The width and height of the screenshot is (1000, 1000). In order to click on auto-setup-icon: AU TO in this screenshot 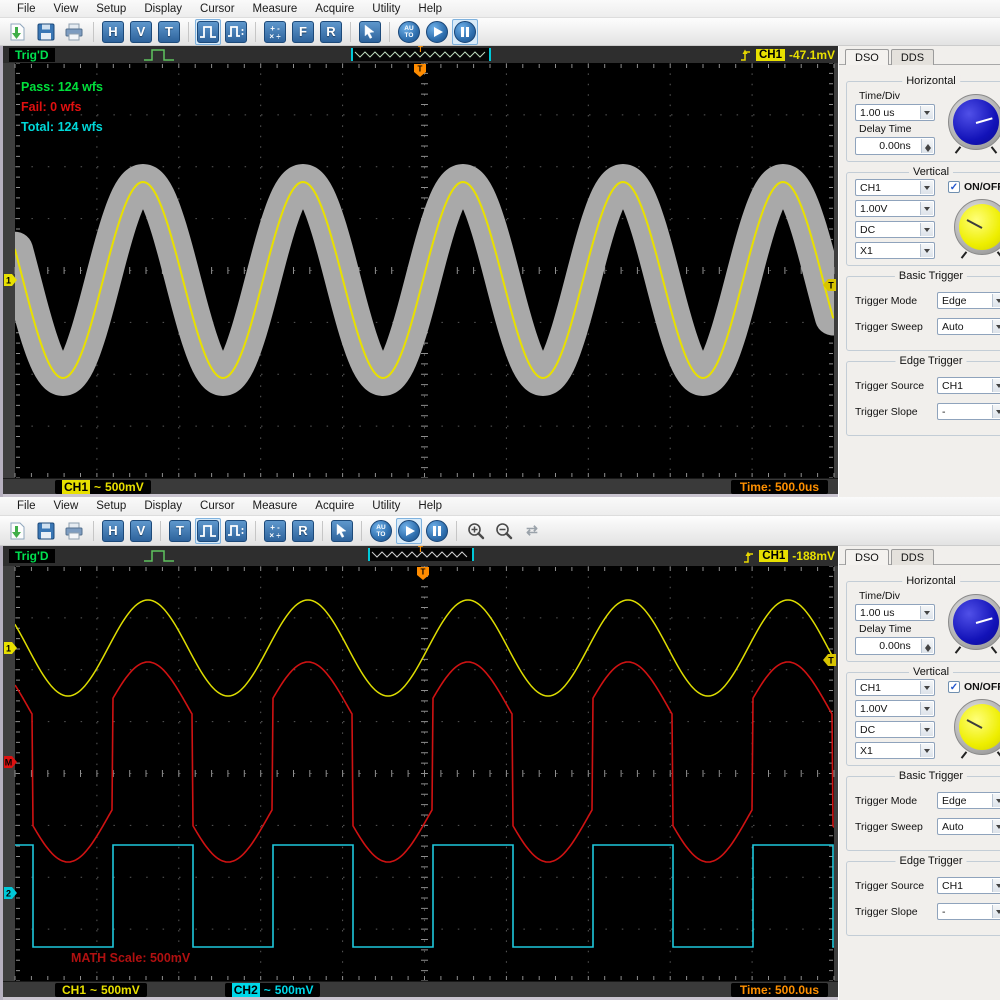, I will do `click(409, 31)`.